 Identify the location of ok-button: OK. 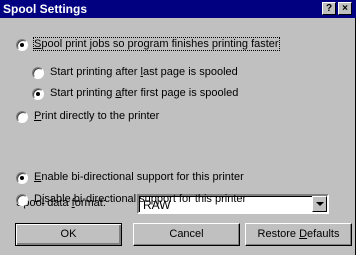
(68, 234).